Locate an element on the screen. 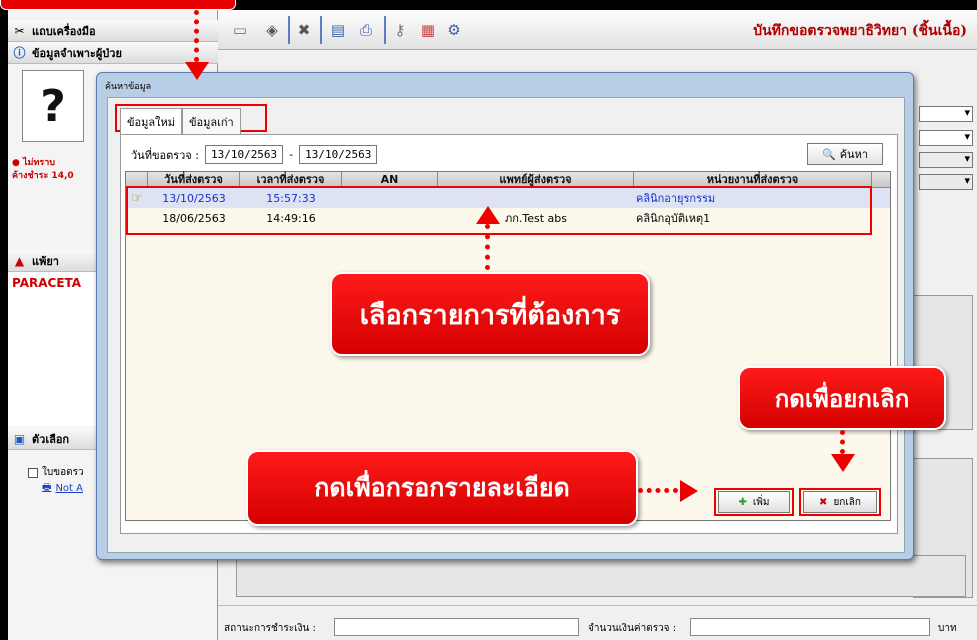 This screenshot has width=977, height=640. close-icon: ✖ is located at coordinates (823, 502).